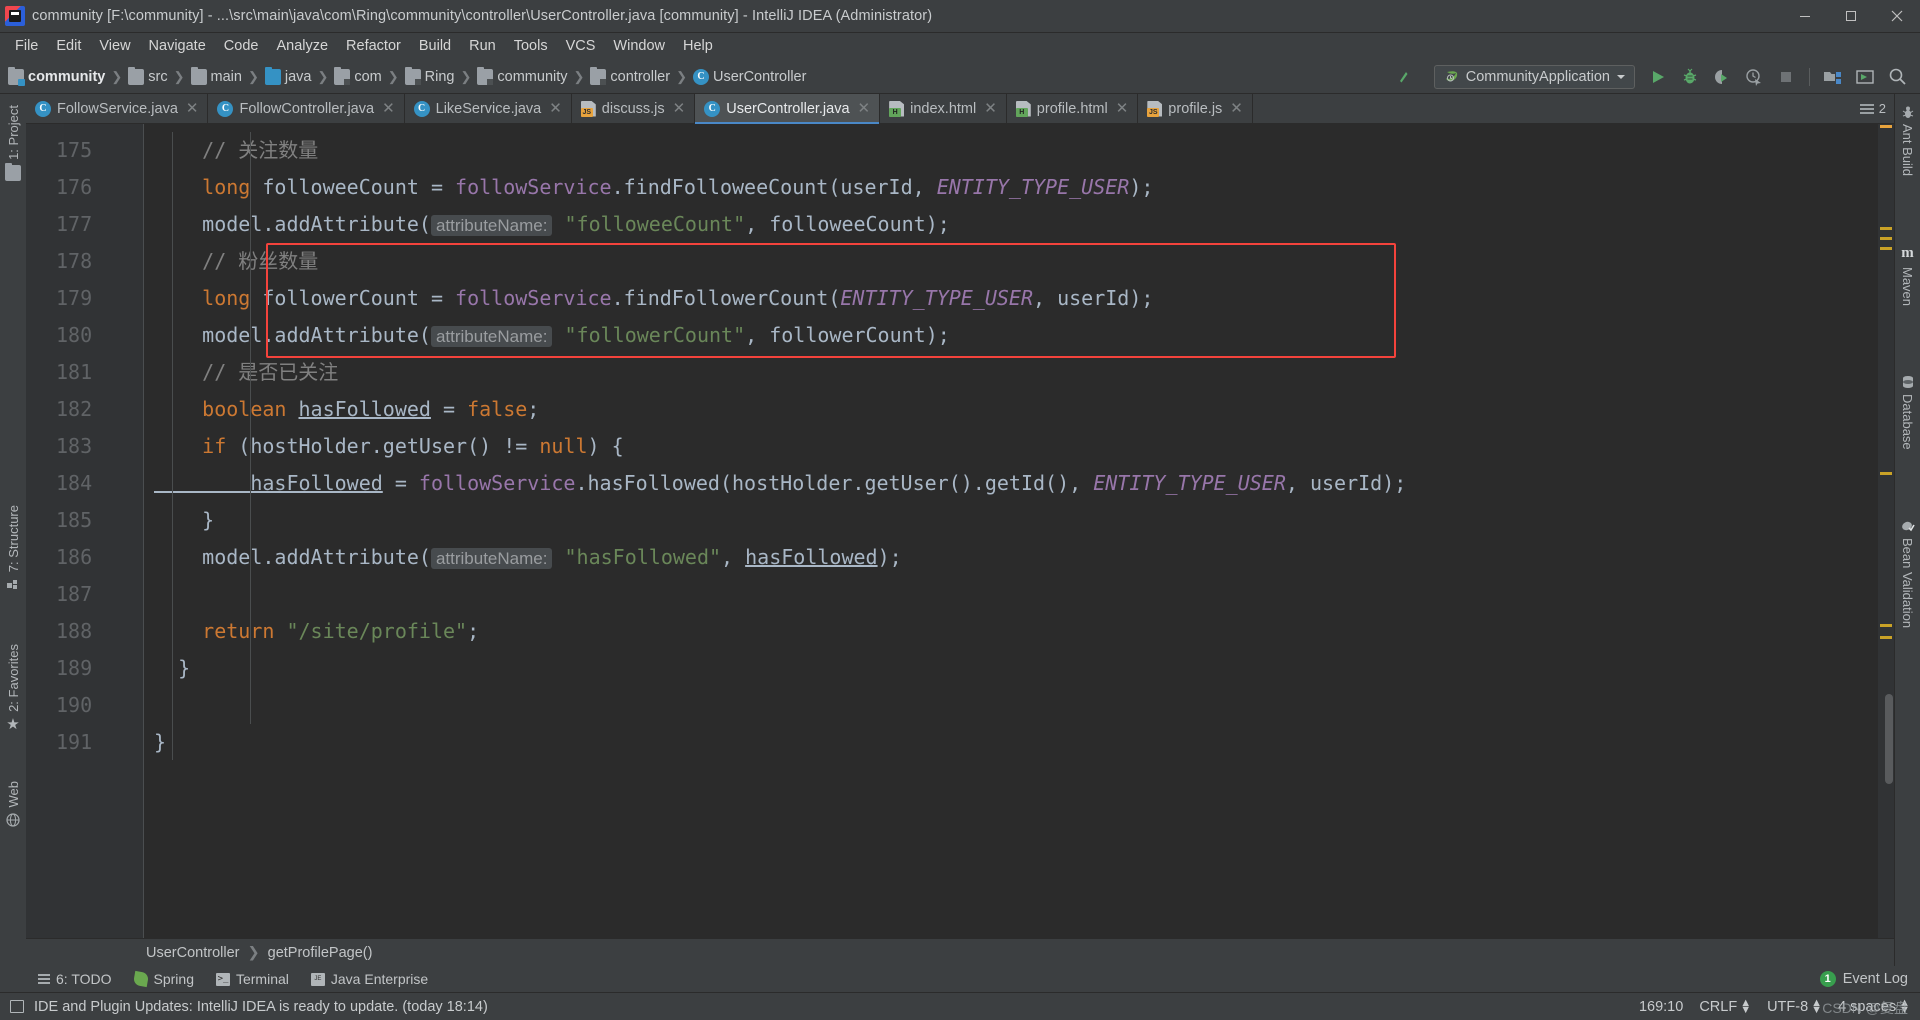 The height and width of the screenshot is (1020, 1920). Describe the element at coordinates (581, 46) in the screenshot. I see `menu-vcs: VCS` at that location.